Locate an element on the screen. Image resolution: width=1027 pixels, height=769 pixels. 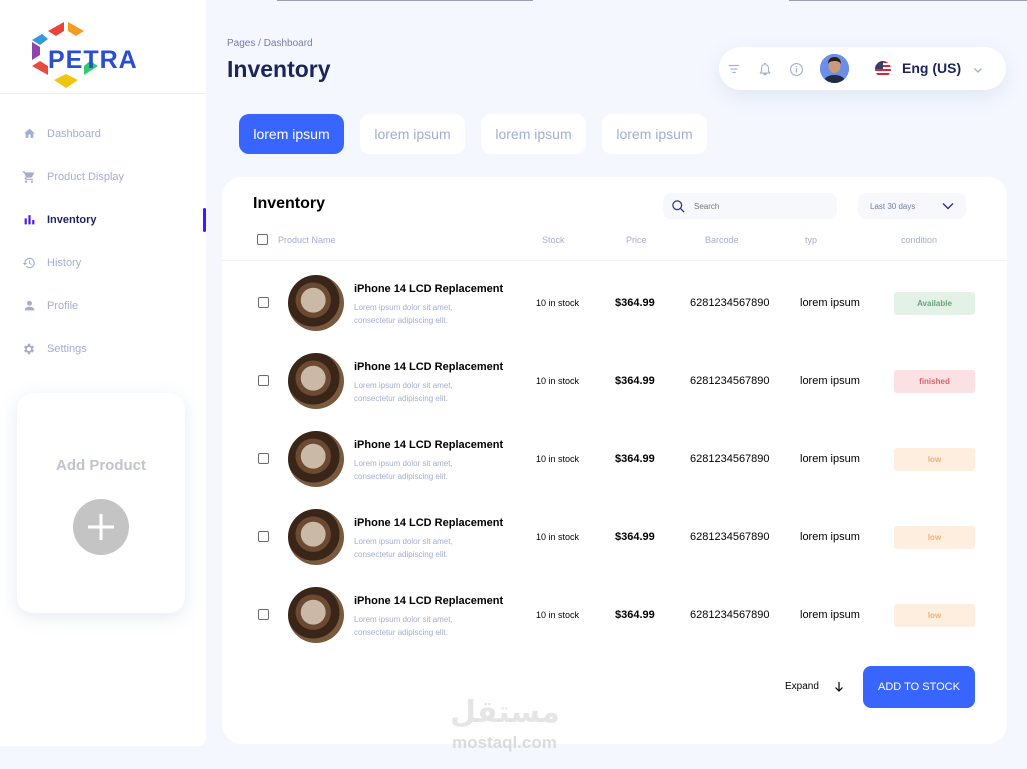
table-header-divider is located at coordinates (614, 260).